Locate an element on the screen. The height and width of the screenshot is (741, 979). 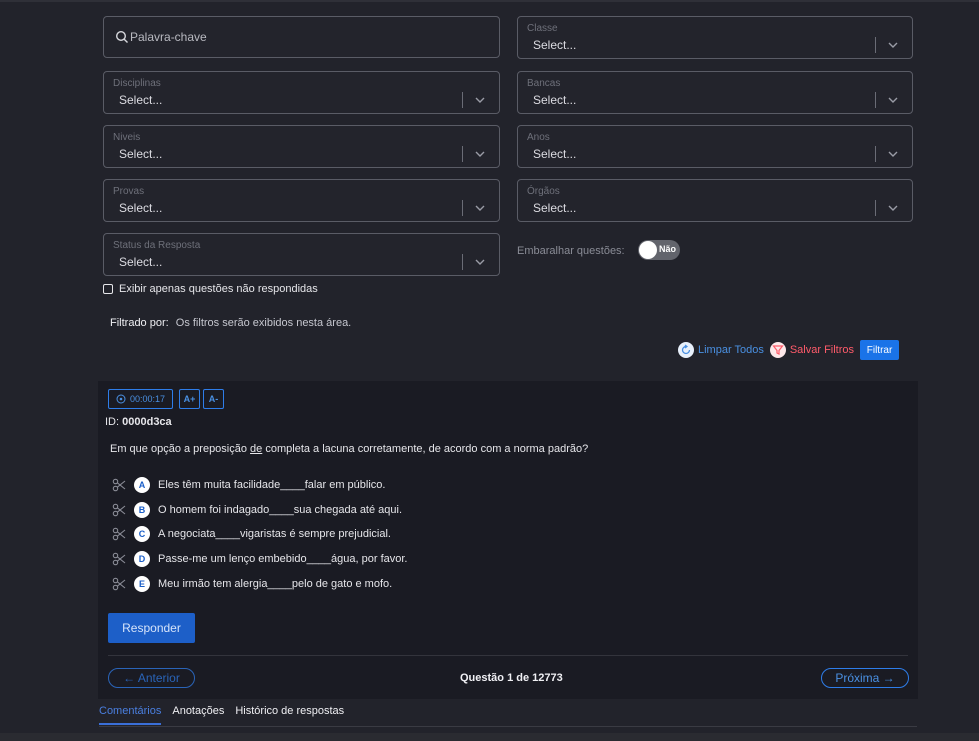
tab-anotacoes: Anotações is located at coordinates (198, 715).